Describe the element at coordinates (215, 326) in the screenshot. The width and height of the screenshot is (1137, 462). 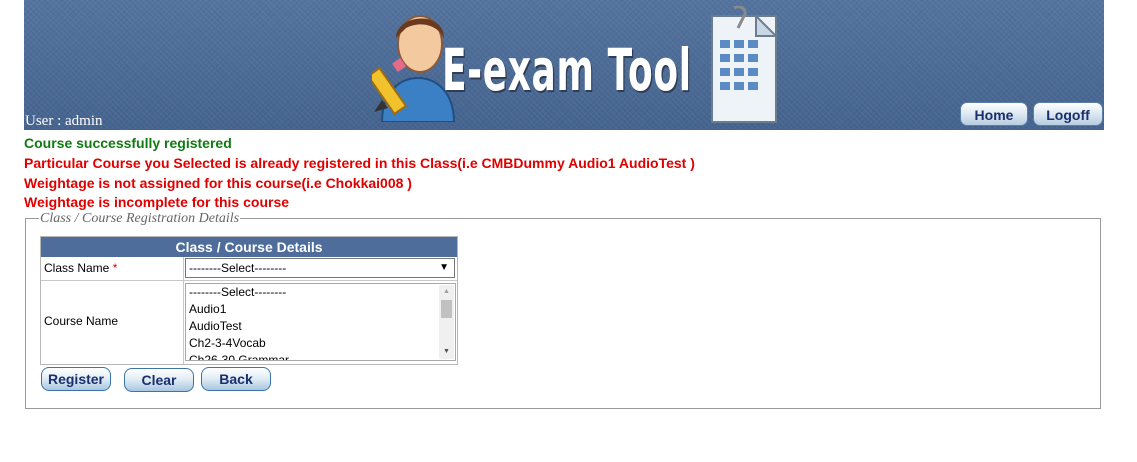
I see `course-option: AudioTest` at that location.